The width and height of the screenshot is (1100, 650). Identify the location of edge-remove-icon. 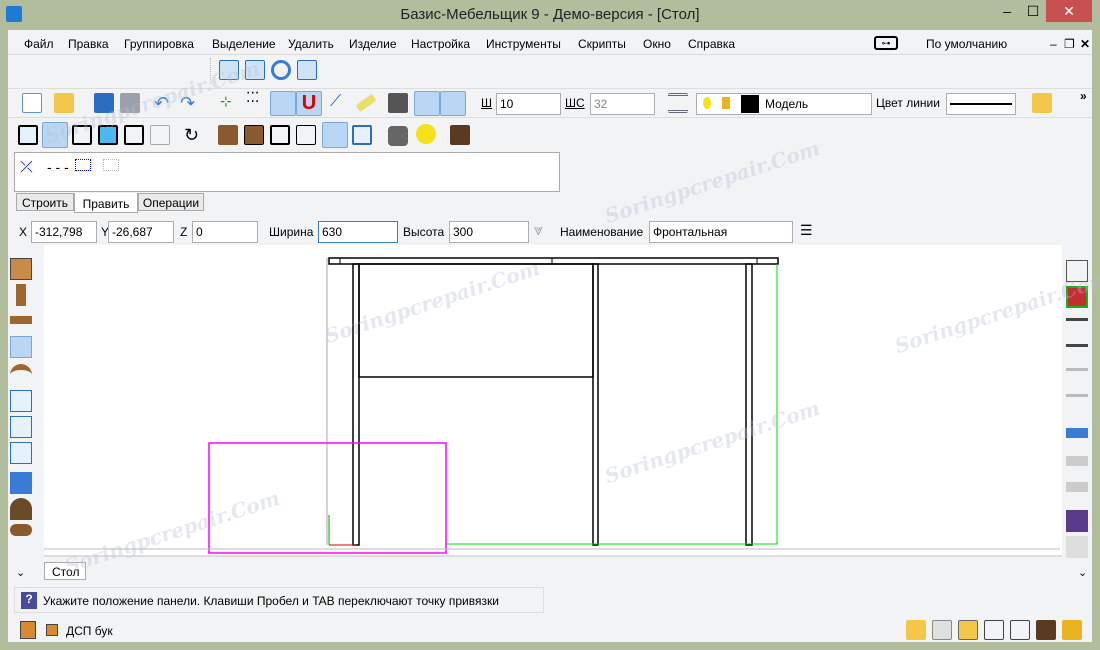
(1077, 487).